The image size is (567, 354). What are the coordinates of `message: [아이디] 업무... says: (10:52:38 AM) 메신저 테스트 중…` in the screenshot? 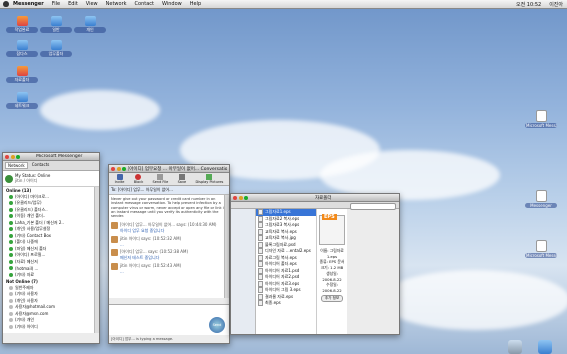 It's located at (169, 255).